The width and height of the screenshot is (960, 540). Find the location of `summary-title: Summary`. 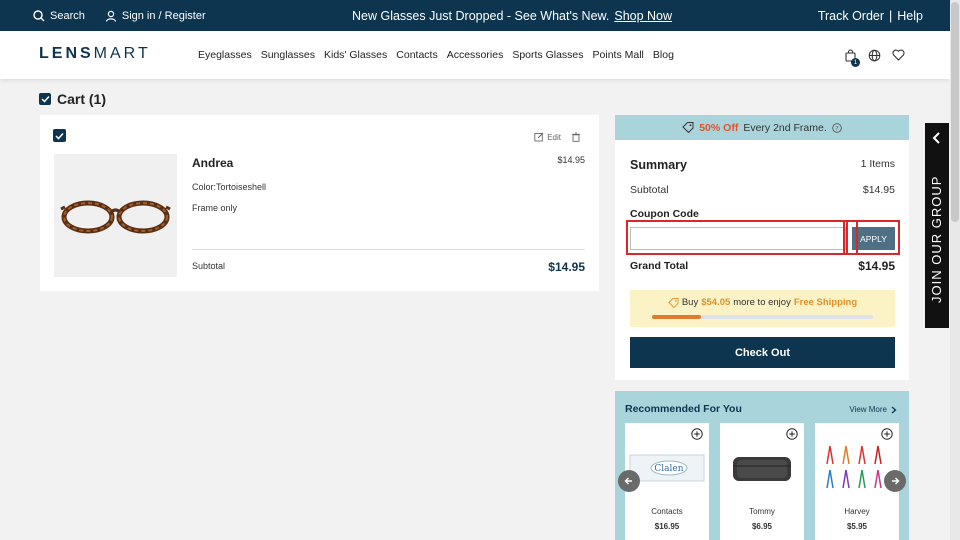

summary-title: Summary is located at coordinates (658, 165).